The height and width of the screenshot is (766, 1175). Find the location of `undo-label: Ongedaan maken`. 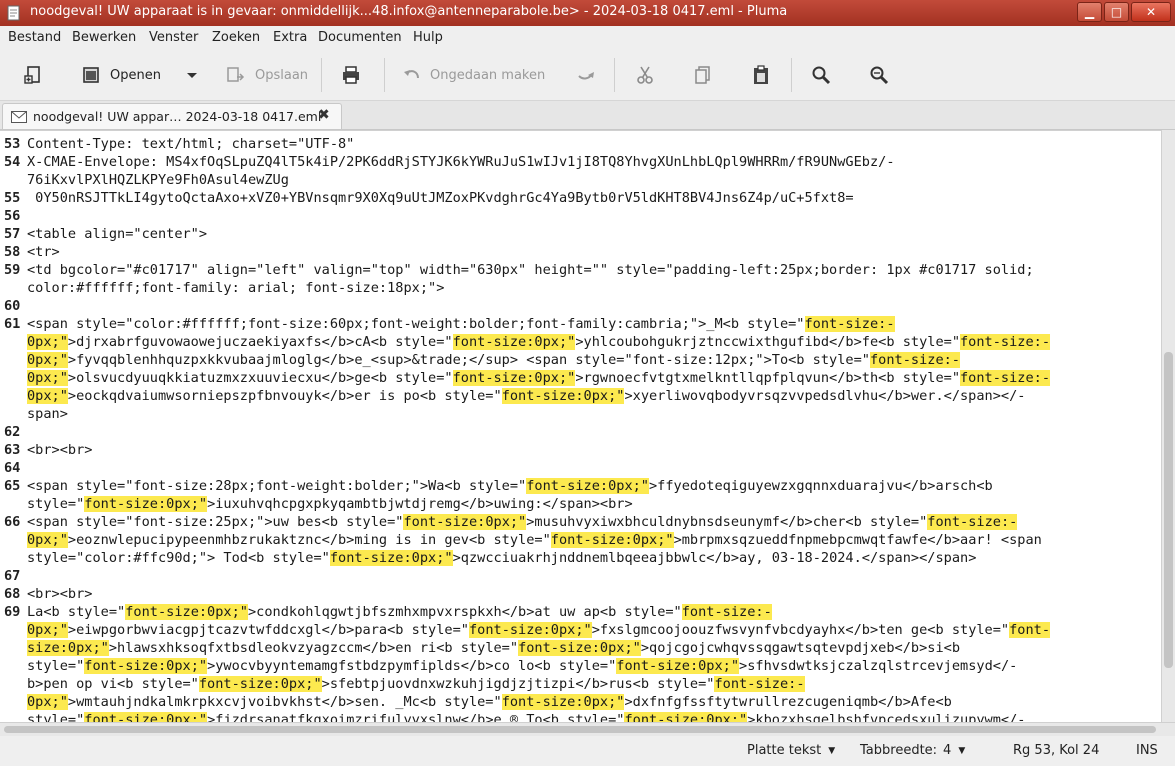

undo-label: Ongedaan maken is located at coordinates (488, 75).